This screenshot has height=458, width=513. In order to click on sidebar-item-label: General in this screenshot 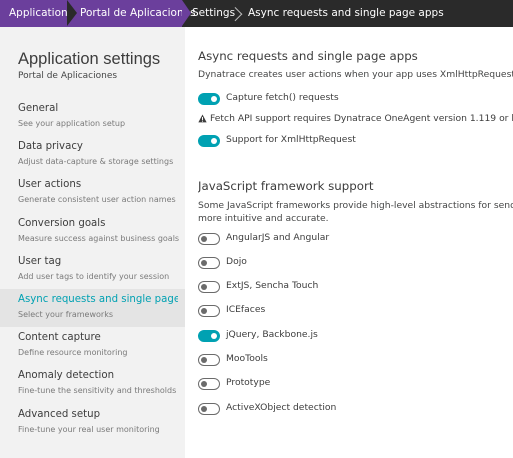, I will do `click(38, 108)`.